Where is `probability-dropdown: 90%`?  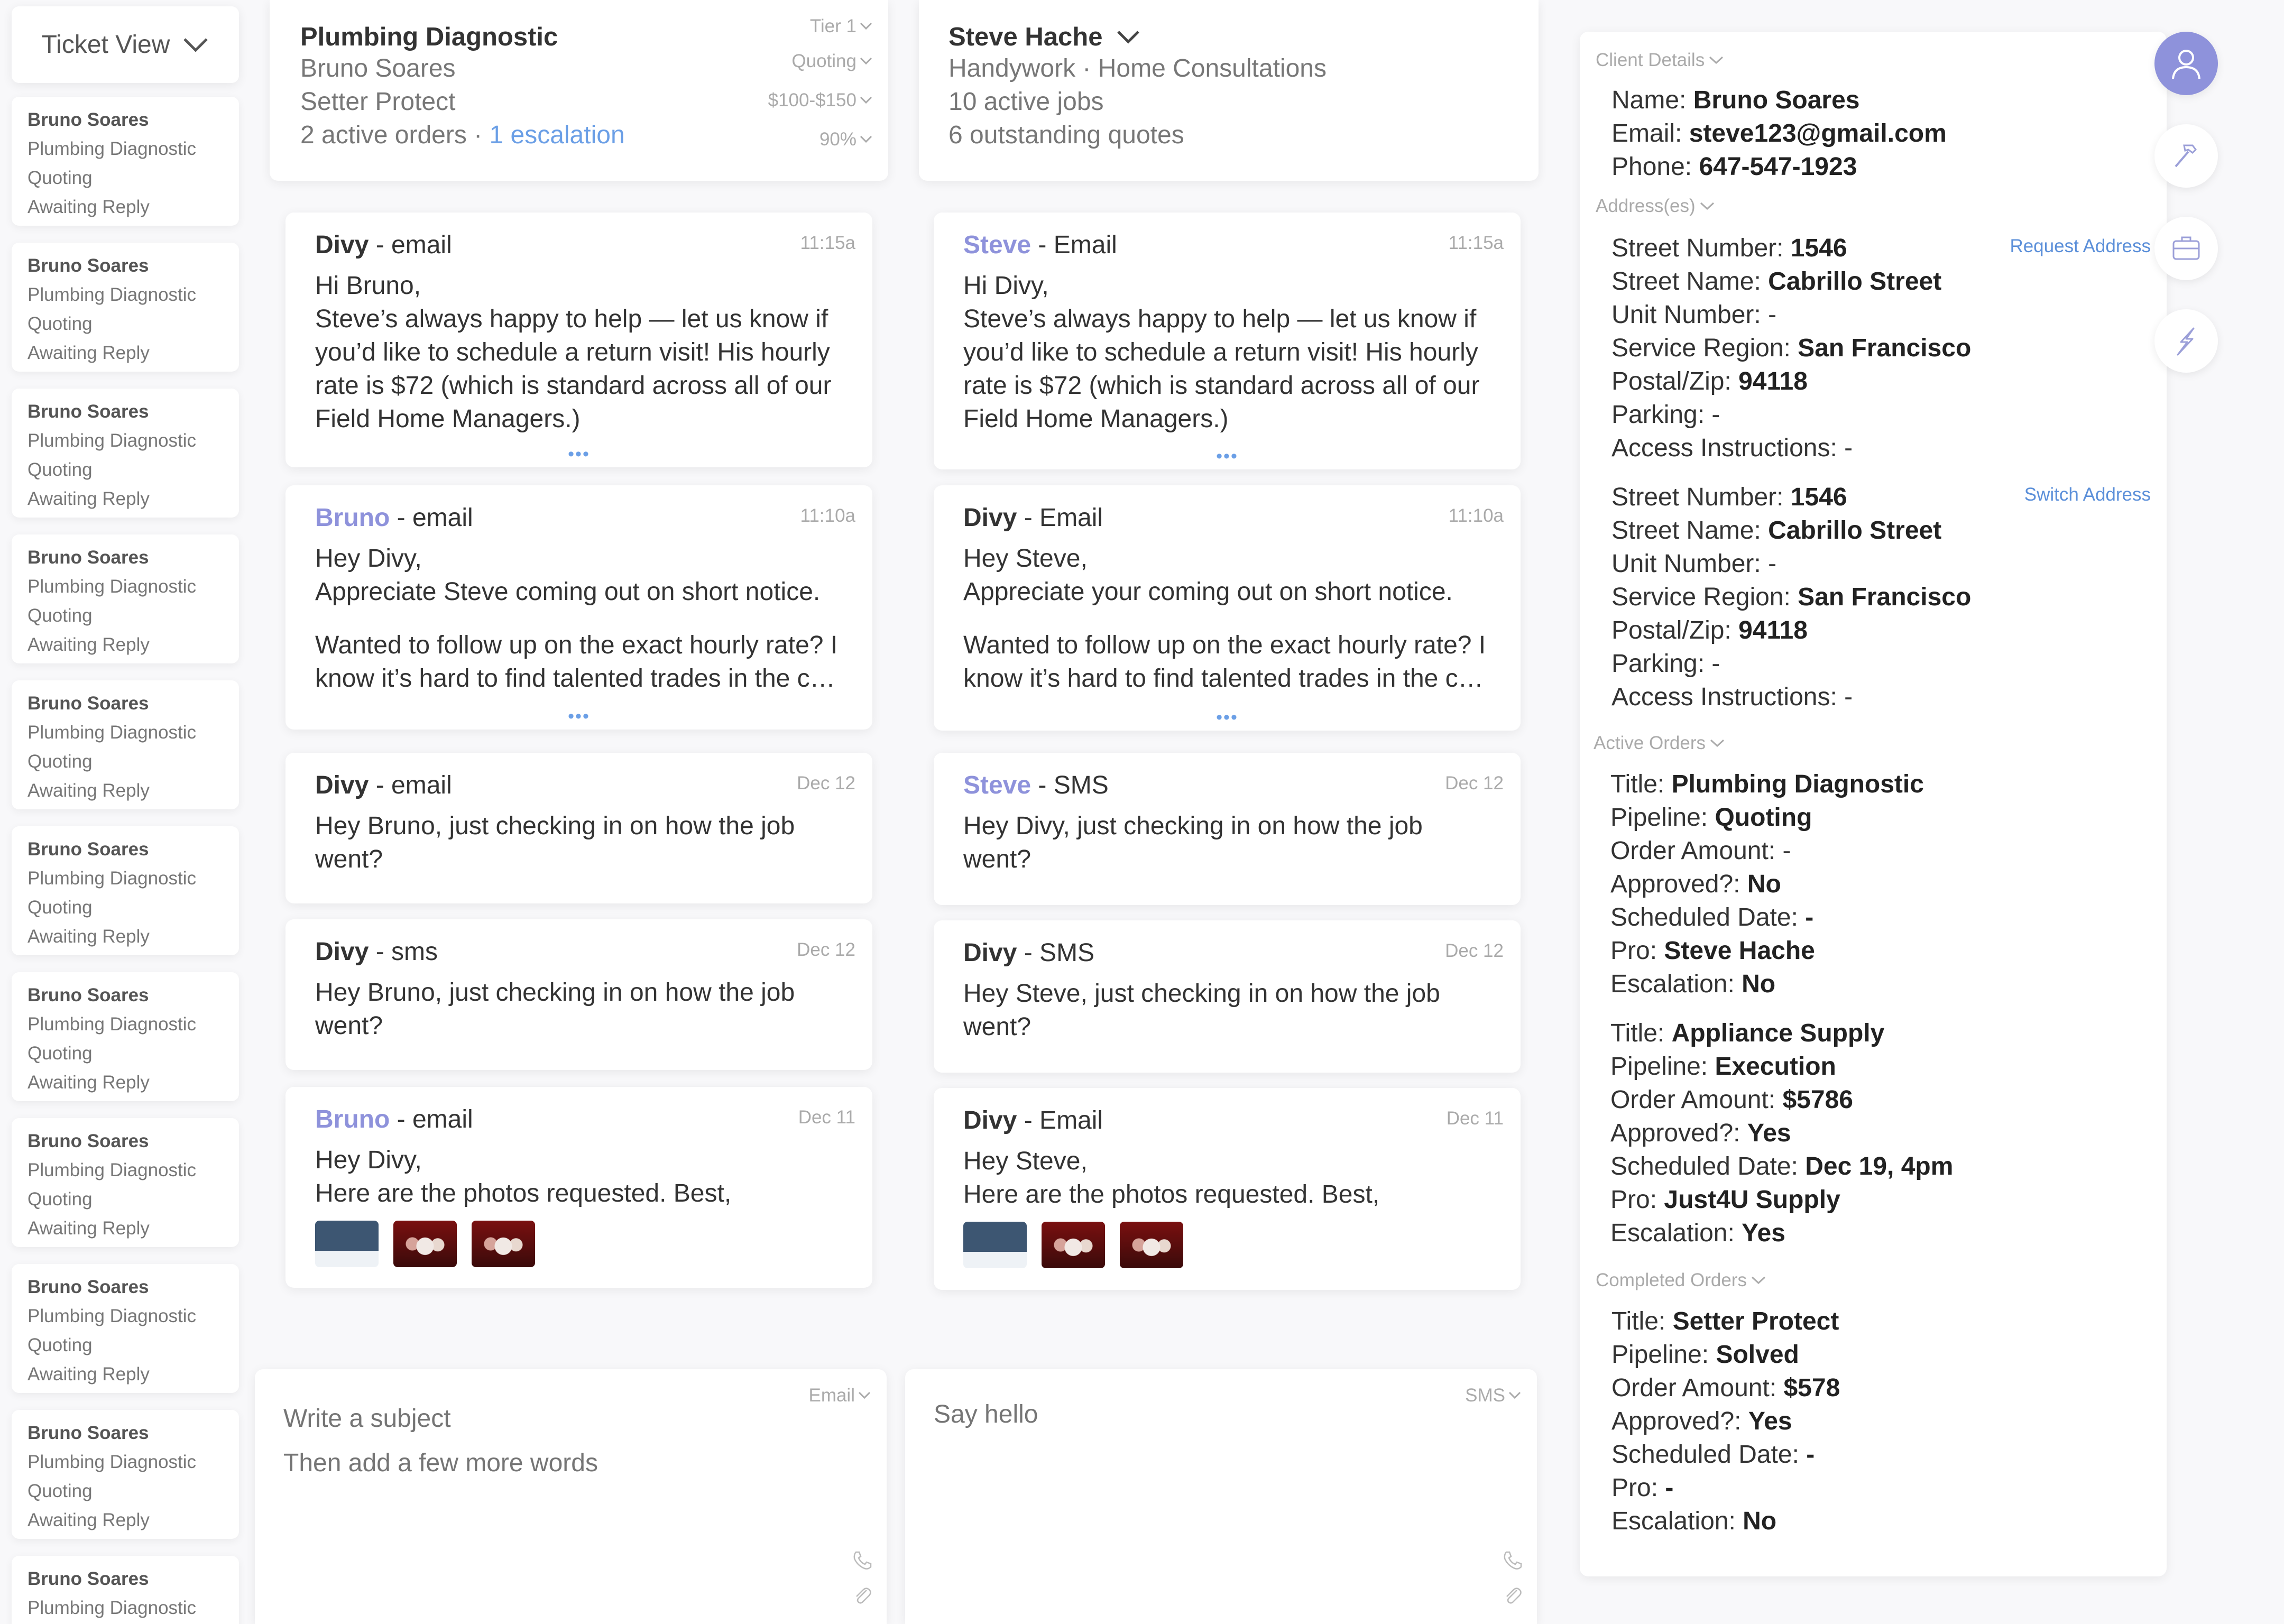
probability-dropdown: 90% is located at coordinates (845, 139).